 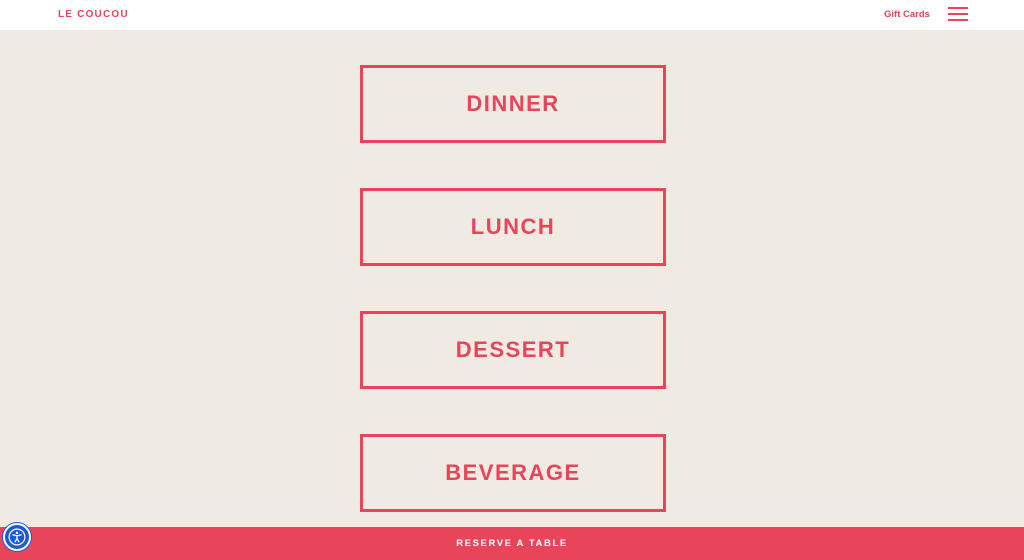 What do you see at coordinates (93, 14) in the screenshot?
I see `site-logo: LE COUCOU` at bounding box center [93, 14].